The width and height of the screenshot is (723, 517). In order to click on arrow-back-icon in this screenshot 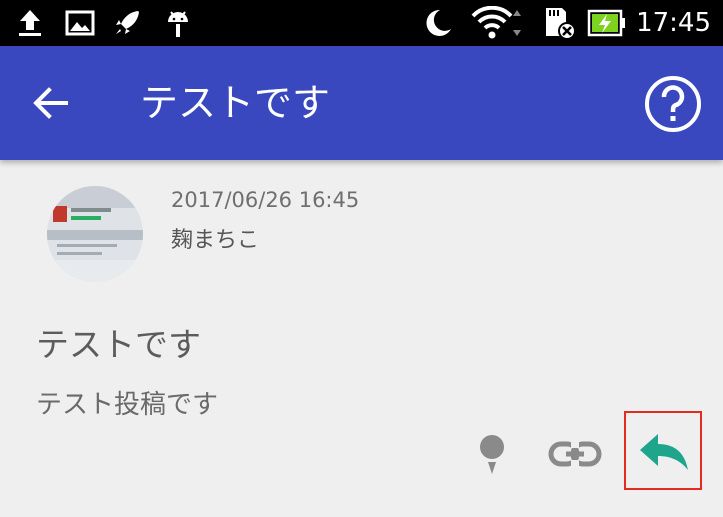, I will do `click(50, 103)`.